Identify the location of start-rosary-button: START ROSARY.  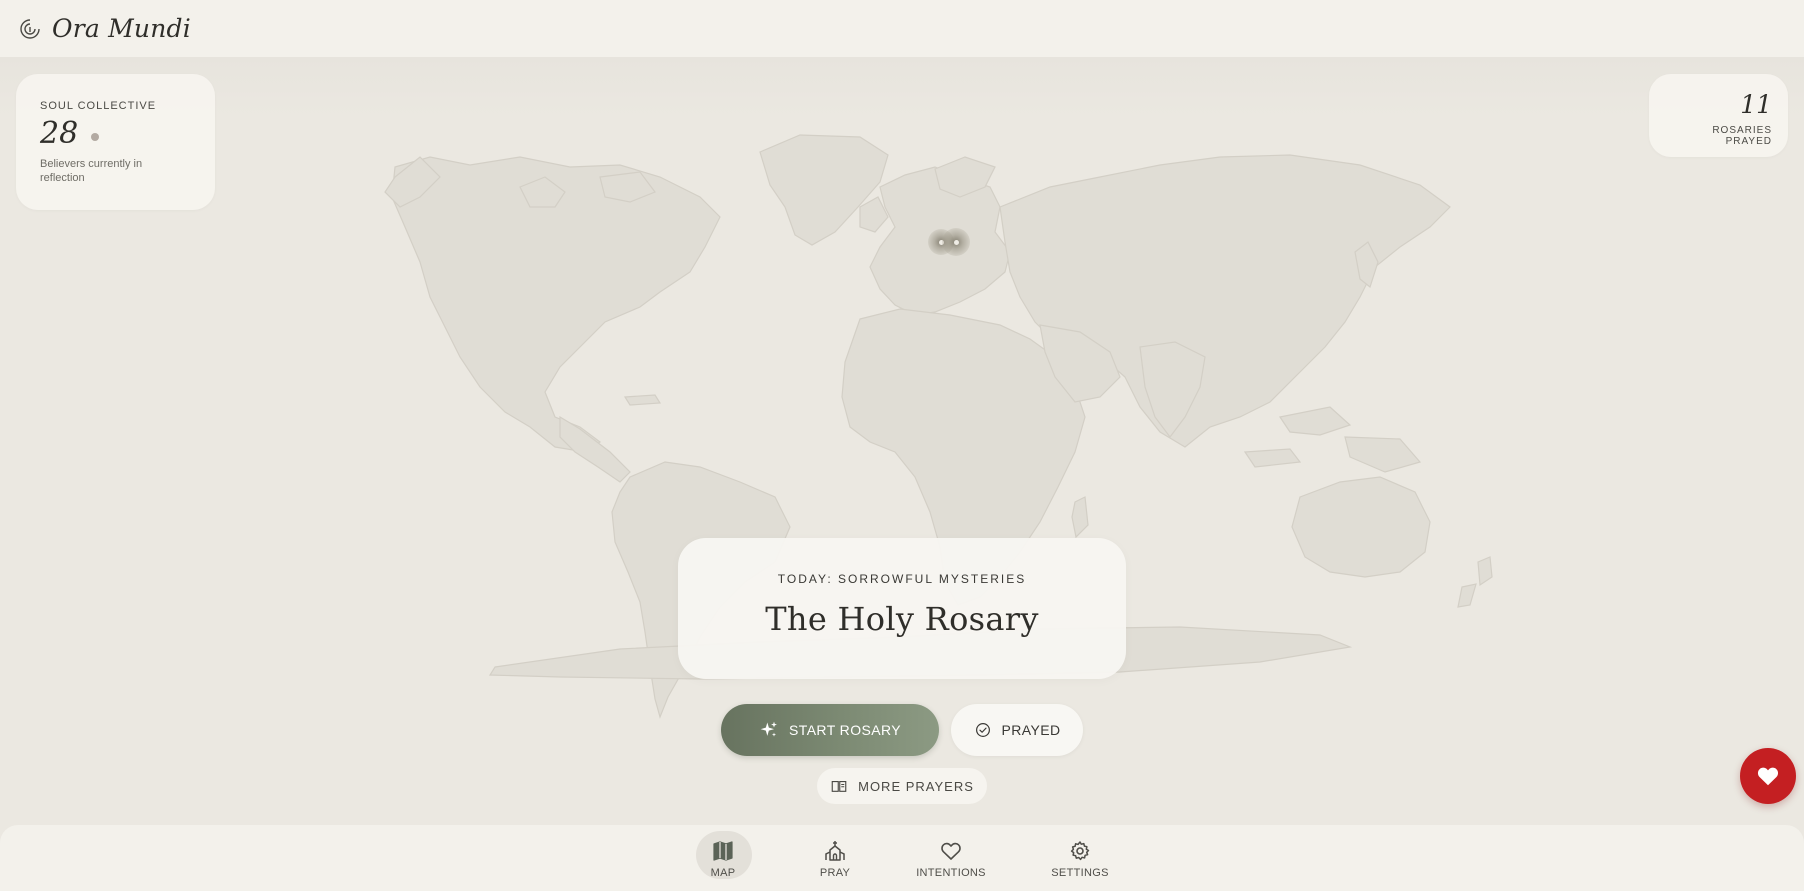
(830, 730).